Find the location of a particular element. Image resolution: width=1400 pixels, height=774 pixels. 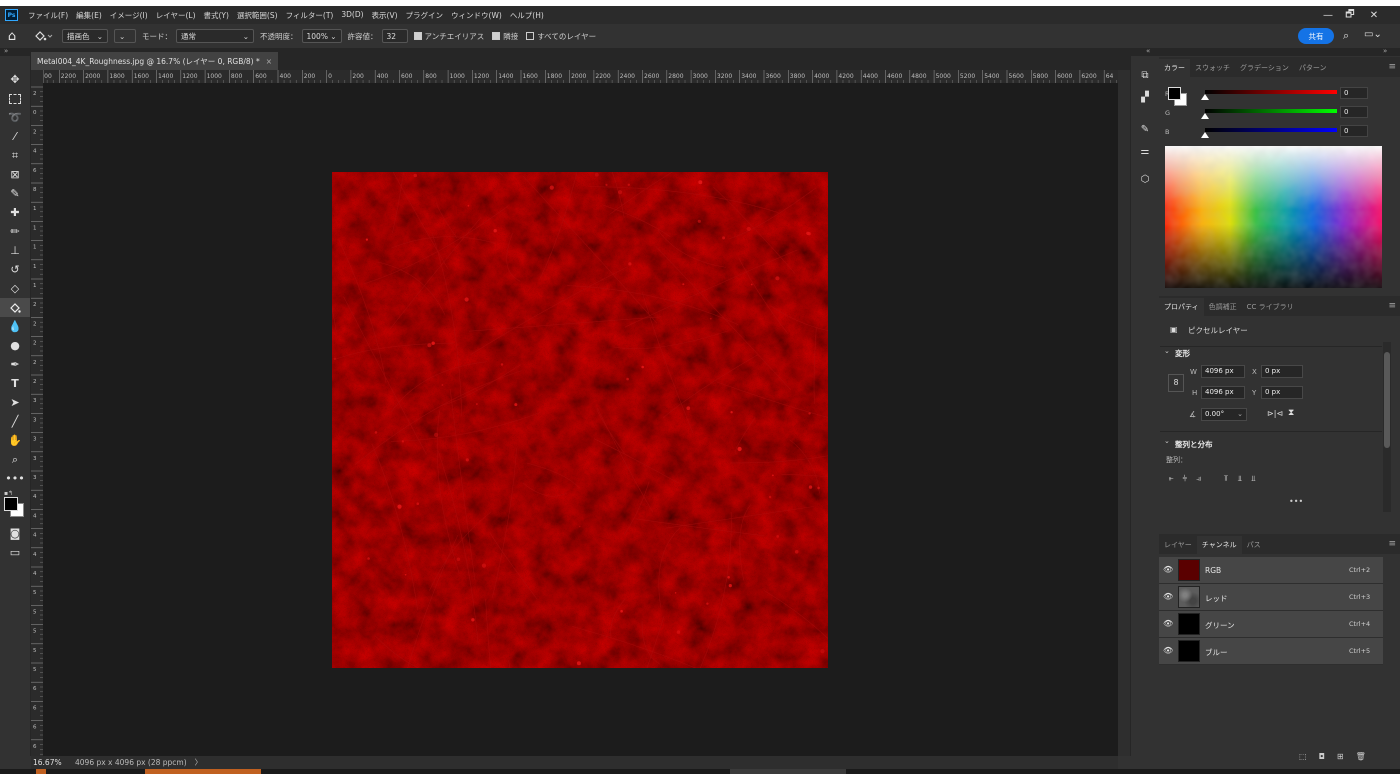

quick-mask-icon: ◙ is located at coordinates (15, 533).